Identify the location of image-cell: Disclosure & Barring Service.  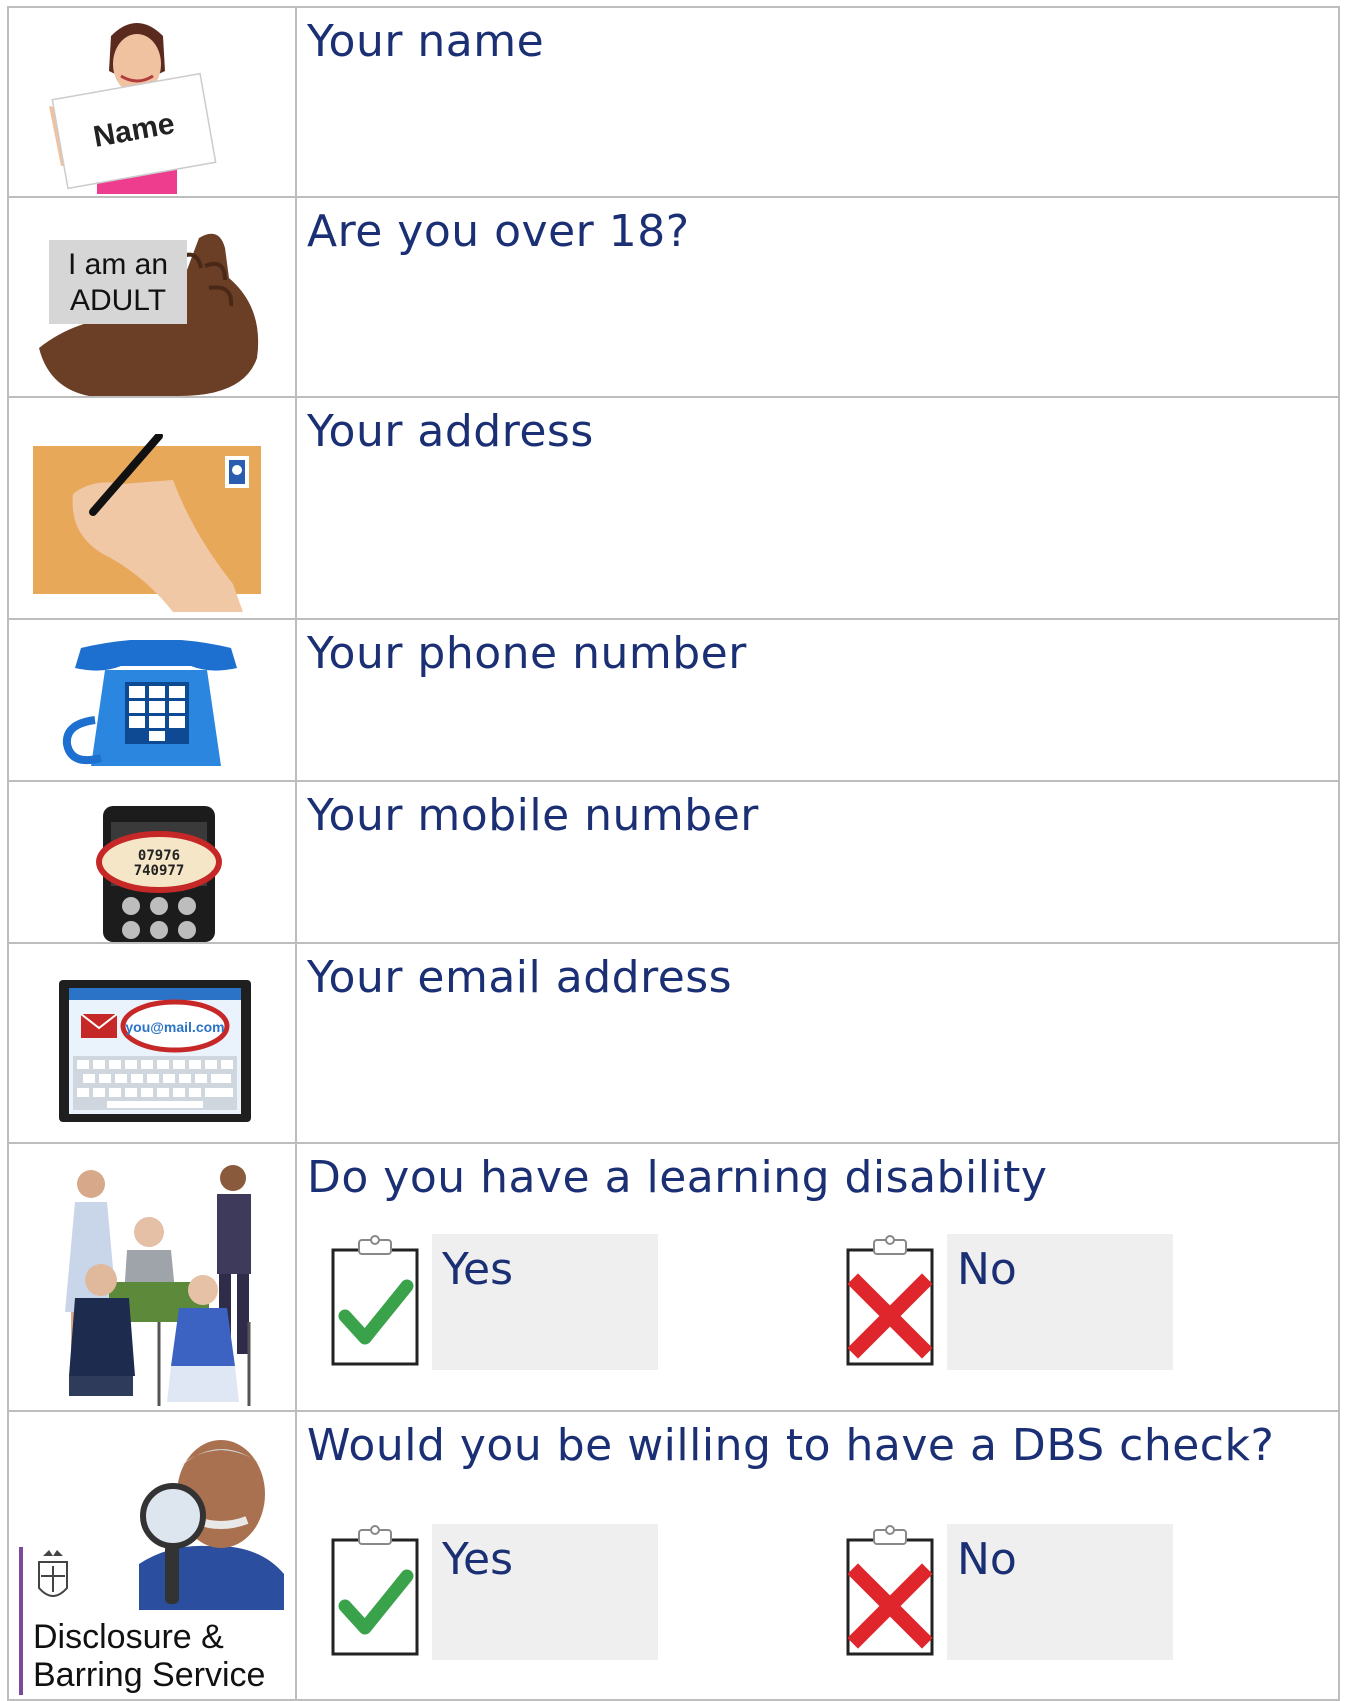
(152, 1555).